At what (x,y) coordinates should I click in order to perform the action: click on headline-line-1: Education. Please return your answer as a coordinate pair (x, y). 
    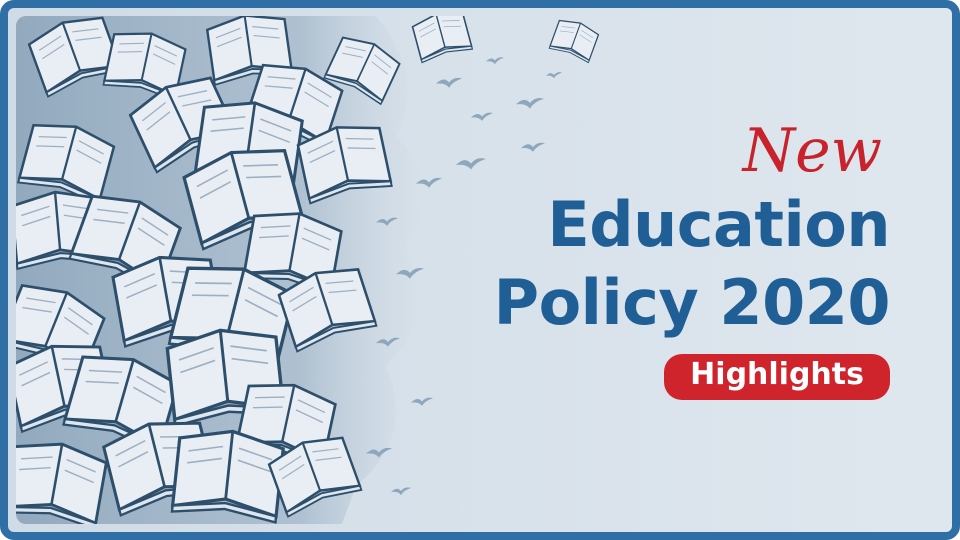
    Looking at the image, I should click on (718, 224).